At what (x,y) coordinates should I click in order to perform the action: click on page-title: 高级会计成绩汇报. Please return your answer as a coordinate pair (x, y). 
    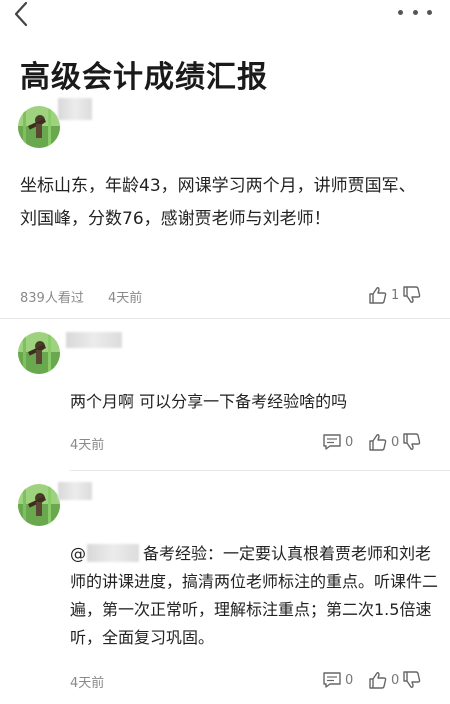
    Looking at the image, I should click on (144, 77).